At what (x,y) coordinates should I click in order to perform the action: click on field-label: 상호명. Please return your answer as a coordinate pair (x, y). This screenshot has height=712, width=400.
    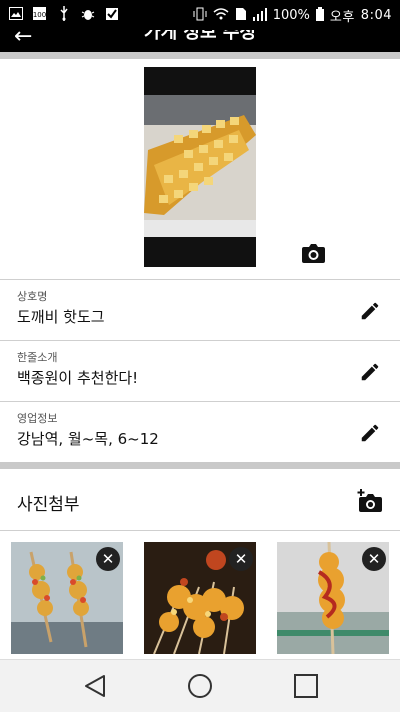
    Looking at the image, I should click on (32, 296).